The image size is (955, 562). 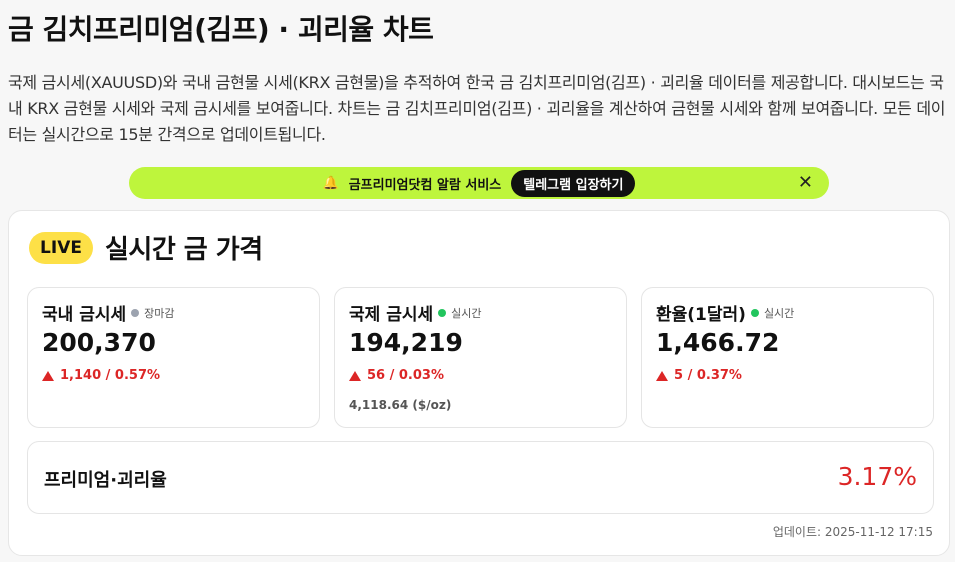 What do you see at coordinates (805, 183) in the screenshot?
I see `close-icon: ✕` at bounding box center [805, 183].